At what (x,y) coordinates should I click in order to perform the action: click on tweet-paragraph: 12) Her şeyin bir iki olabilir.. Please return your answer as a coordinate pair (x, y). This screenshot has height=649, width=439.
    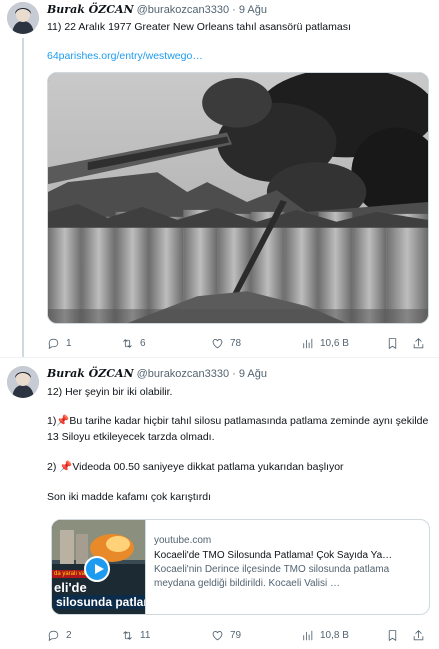
    Looking at the image, I should click on (110, 392).